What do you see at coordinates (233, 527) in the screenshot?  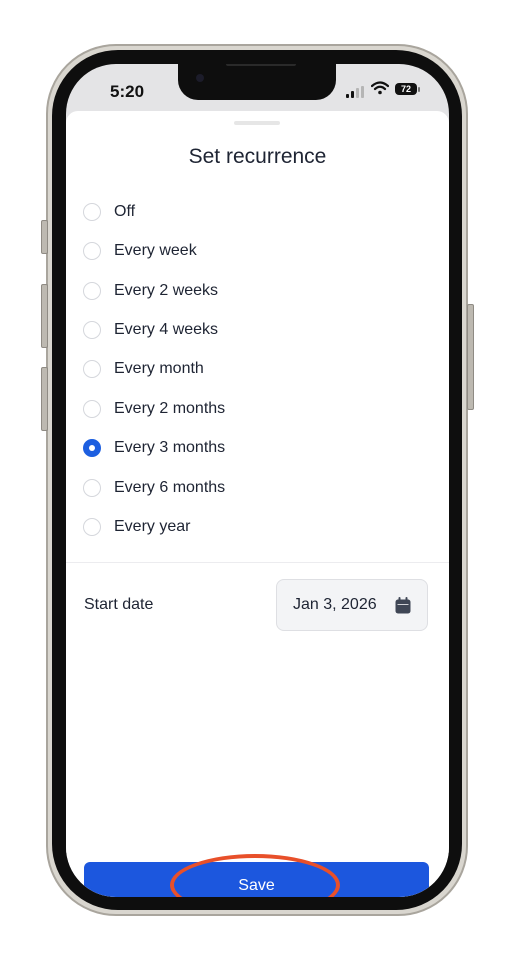 I see `option-every-year: Every year` at bounding box center [233, 527].